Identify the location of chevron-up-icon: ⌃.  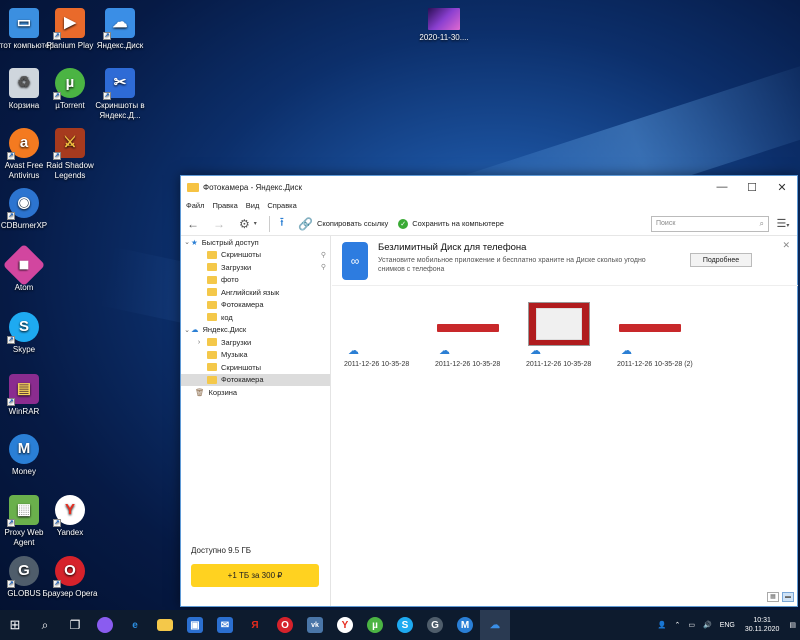
(677, 625).